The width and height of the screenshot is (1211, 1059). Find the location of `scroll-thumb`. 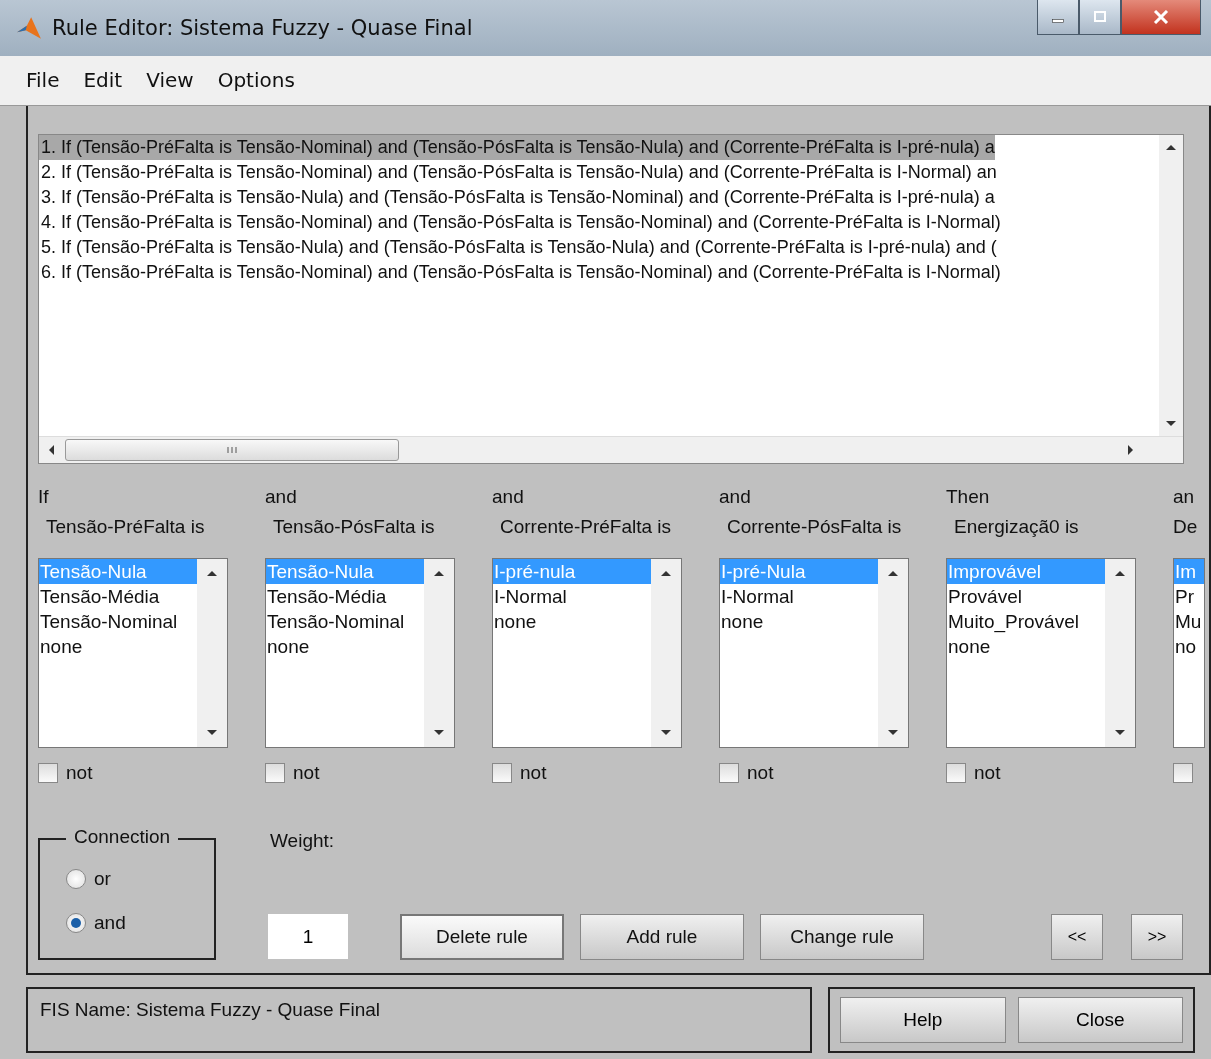

scroll-thumb is located at coordinates (232, 449).